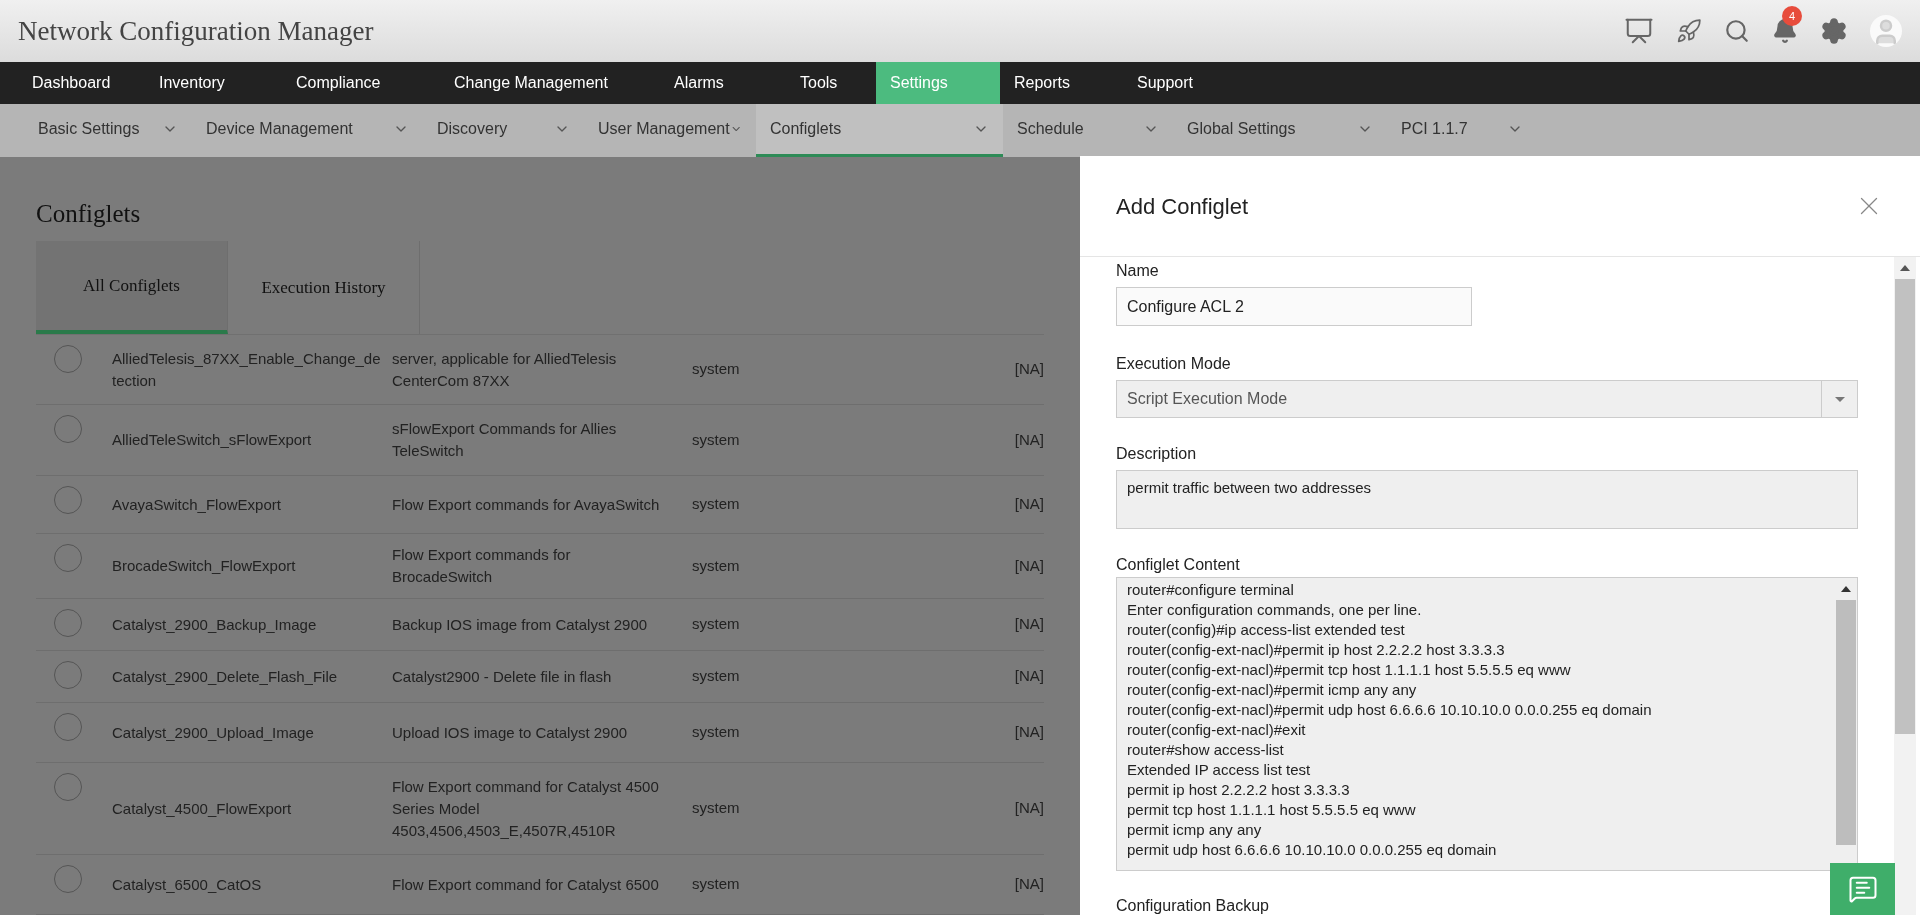 The height and width of the screenshot is (915, 1920). Describe the element at coordinates (202, 808) in the screenshot. I see `configlet-name: Catalyst_4500_FlowExport` at that location.